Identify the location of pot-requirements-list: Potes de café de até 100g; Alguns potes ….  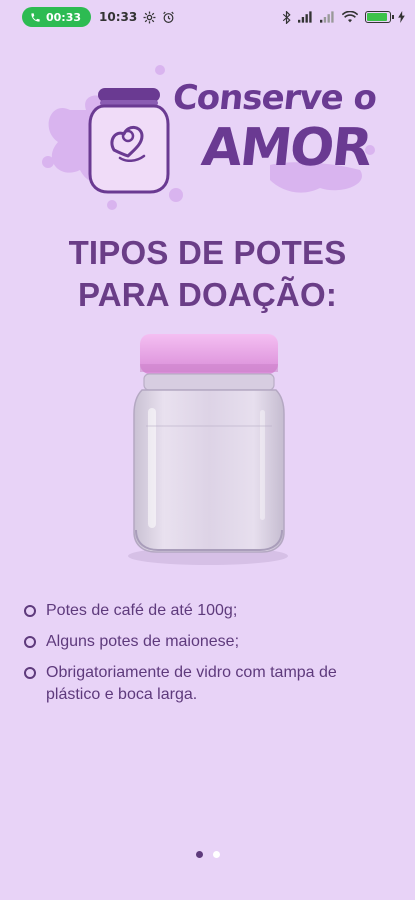
(209, 657).